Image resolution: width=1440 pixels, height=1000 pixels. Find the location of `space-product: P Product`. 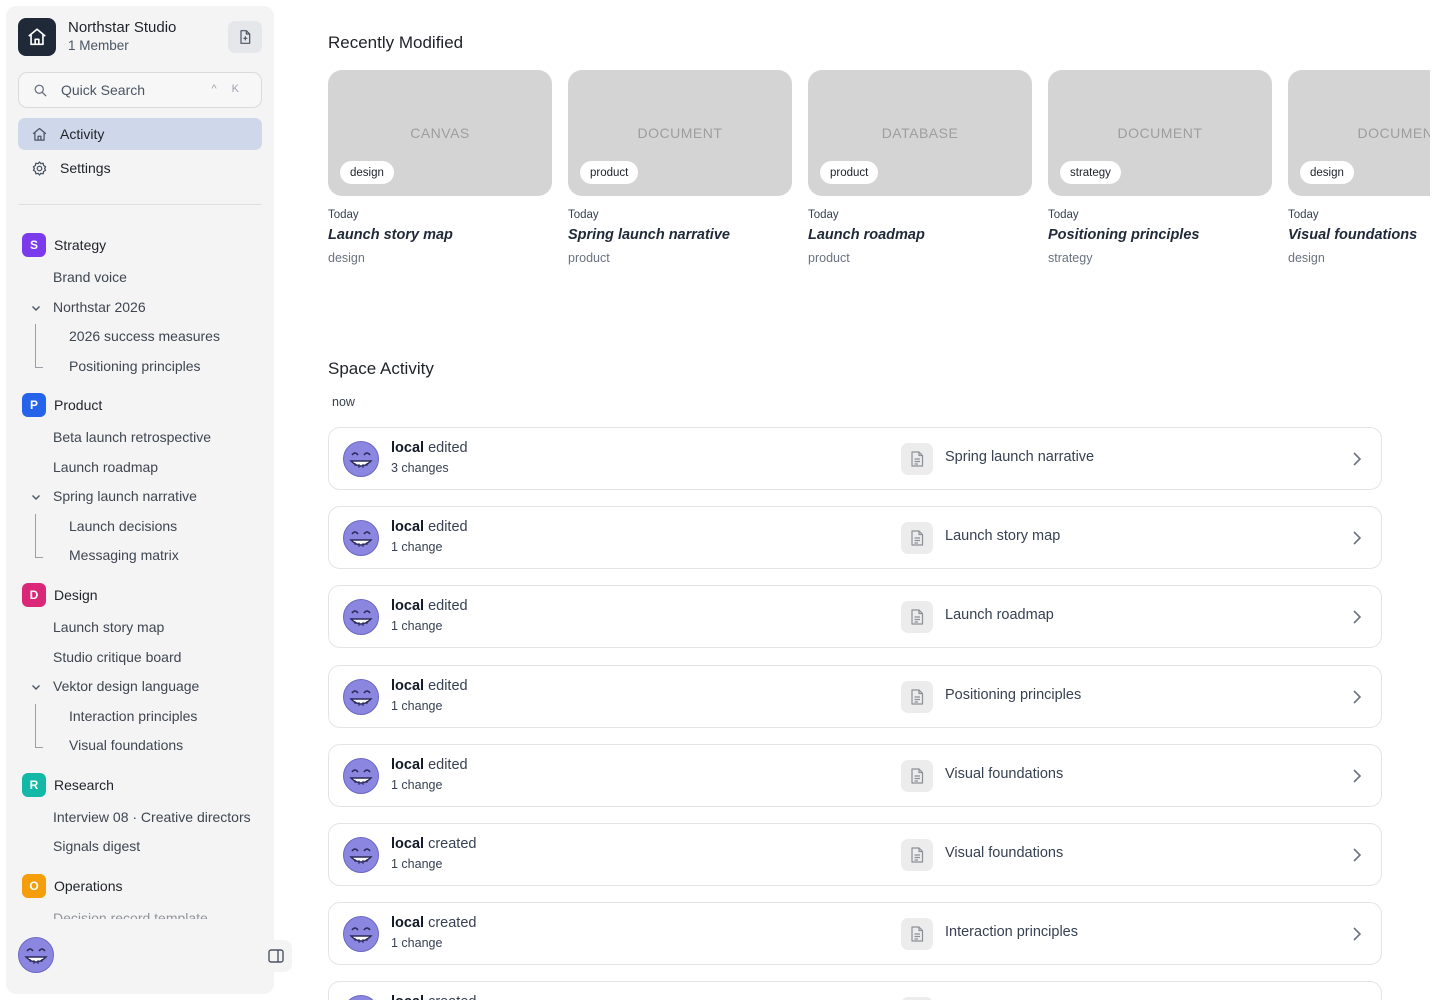

space-product: P Product is located at coordinates (62, 405).